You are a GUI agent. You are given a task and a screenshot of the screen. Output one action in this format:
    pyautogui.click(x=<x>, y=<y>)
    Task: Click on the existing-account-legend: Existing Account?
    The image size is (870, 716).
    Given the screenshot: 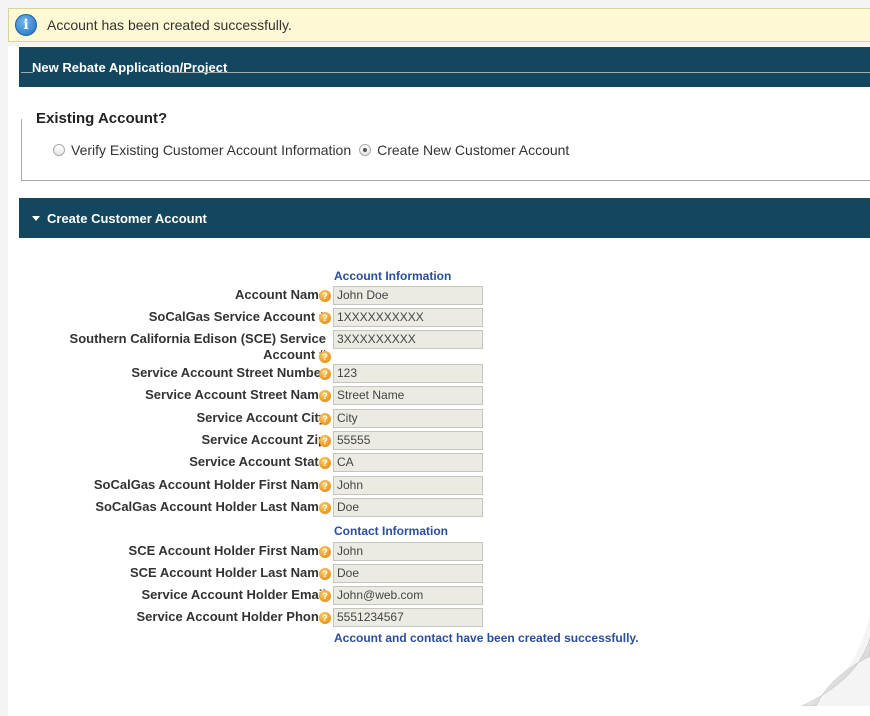 What is the action you would take?
    pyautogui.click(x=102, y=118)
    